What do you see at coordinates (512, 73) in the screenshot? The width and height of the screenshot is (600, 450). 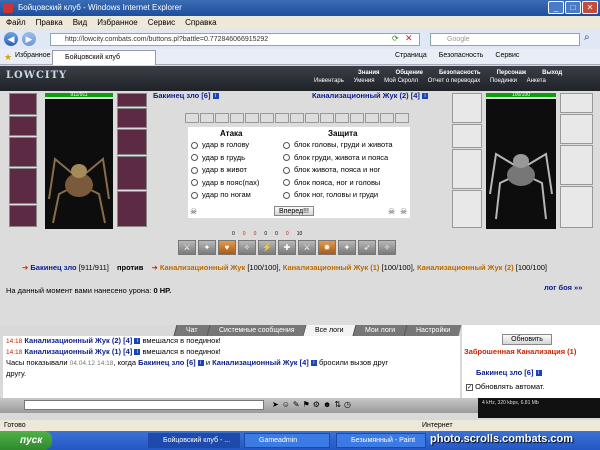 I see `nav-character: Персонаж` at bounding box center [512, 73].